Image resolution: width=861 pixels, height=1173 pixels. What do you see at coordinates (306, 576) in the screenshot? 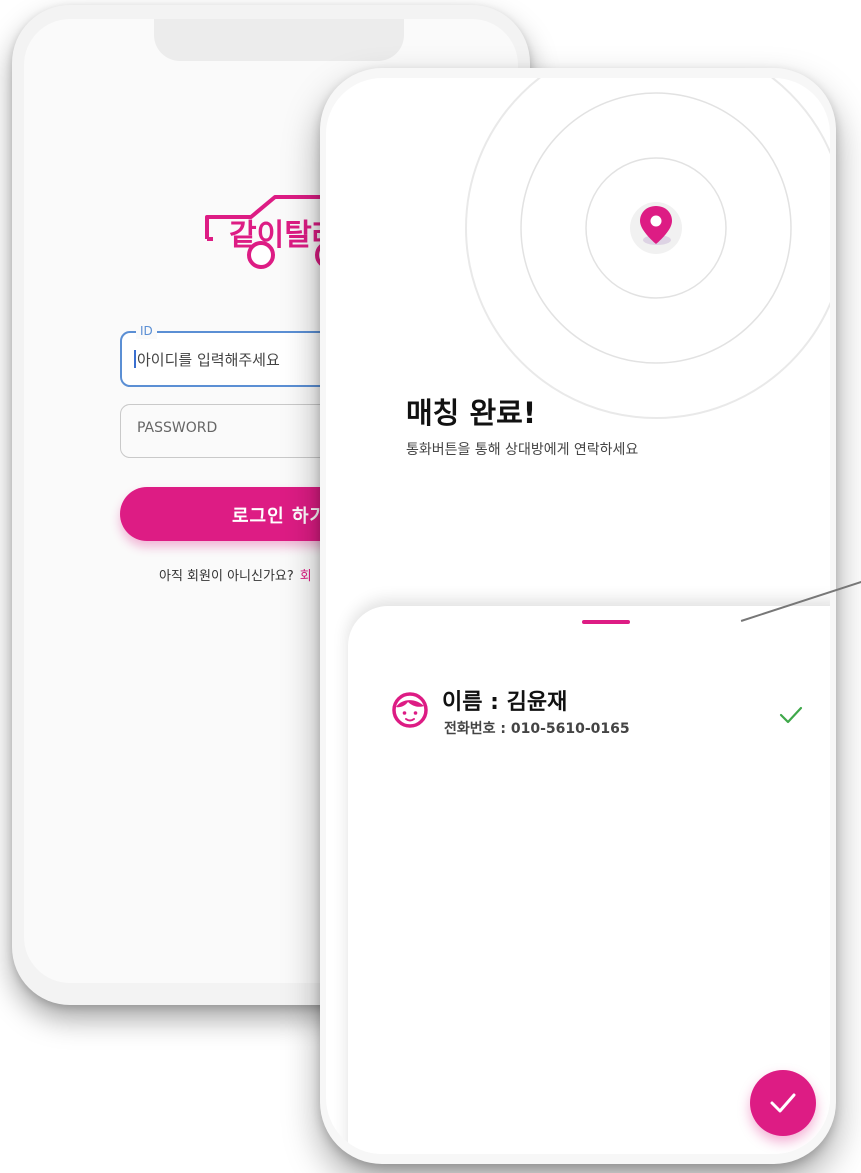
I see `signup-link: 회` at bounding box center [306, 576].